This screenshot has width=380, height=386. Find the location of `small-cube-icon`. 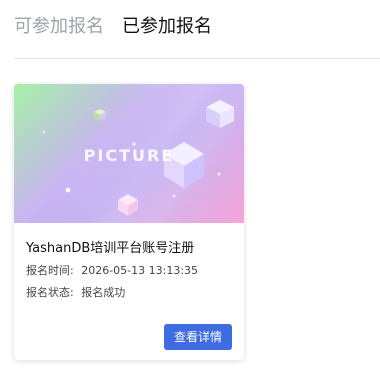

small-cube-icon is located at coordinates (100, 115).